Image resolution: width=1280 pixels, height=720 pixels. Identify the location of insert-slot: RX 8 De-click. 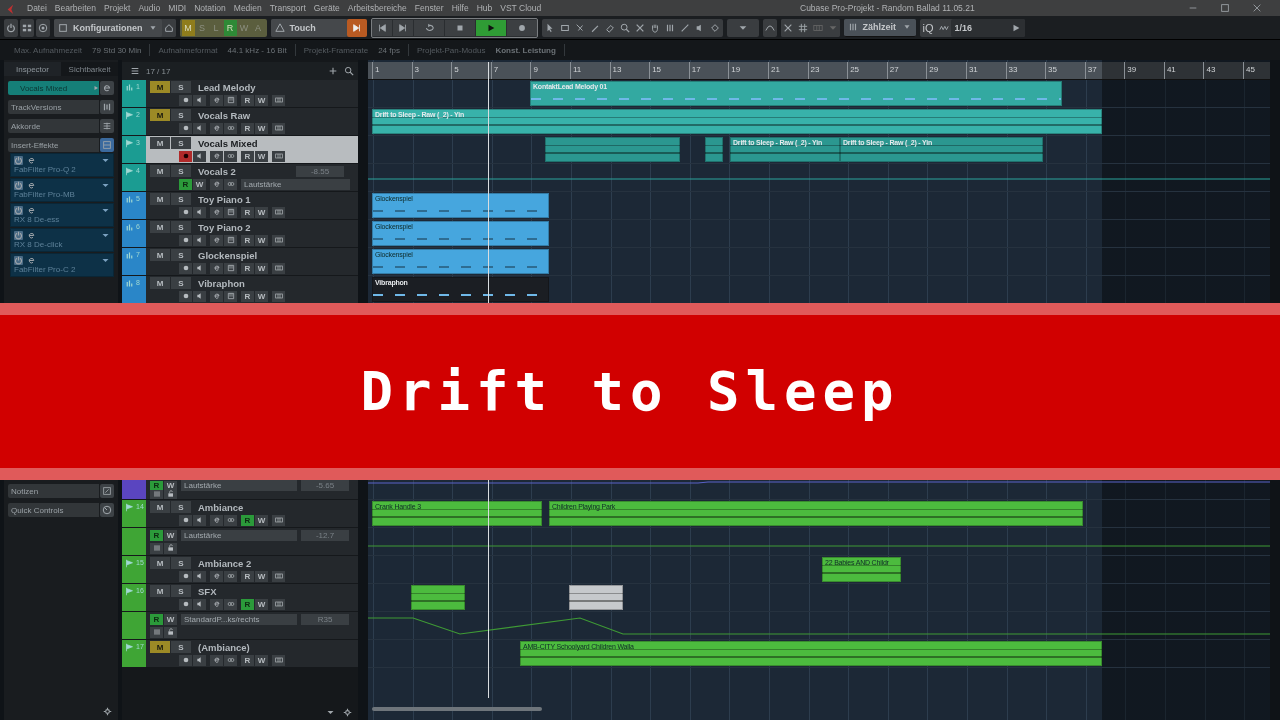
(62, 240).